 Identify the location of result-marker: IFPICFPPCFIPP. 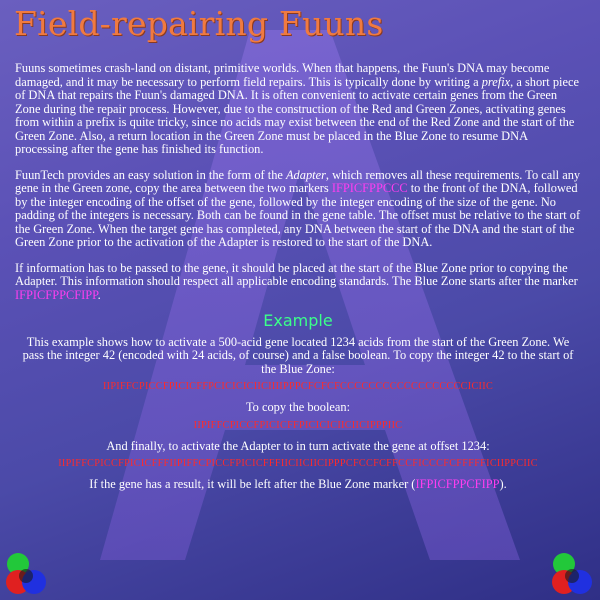
(457, 484).